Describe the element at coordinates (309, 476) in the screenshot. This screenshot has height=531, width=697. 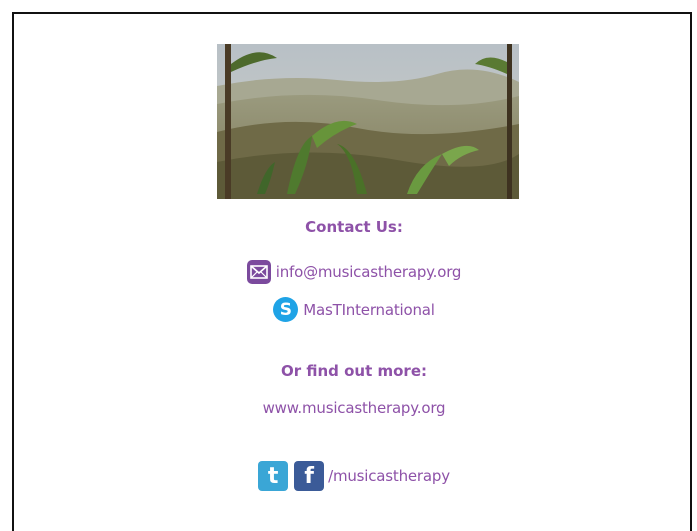
I see `facebook-icon: f` at that location.